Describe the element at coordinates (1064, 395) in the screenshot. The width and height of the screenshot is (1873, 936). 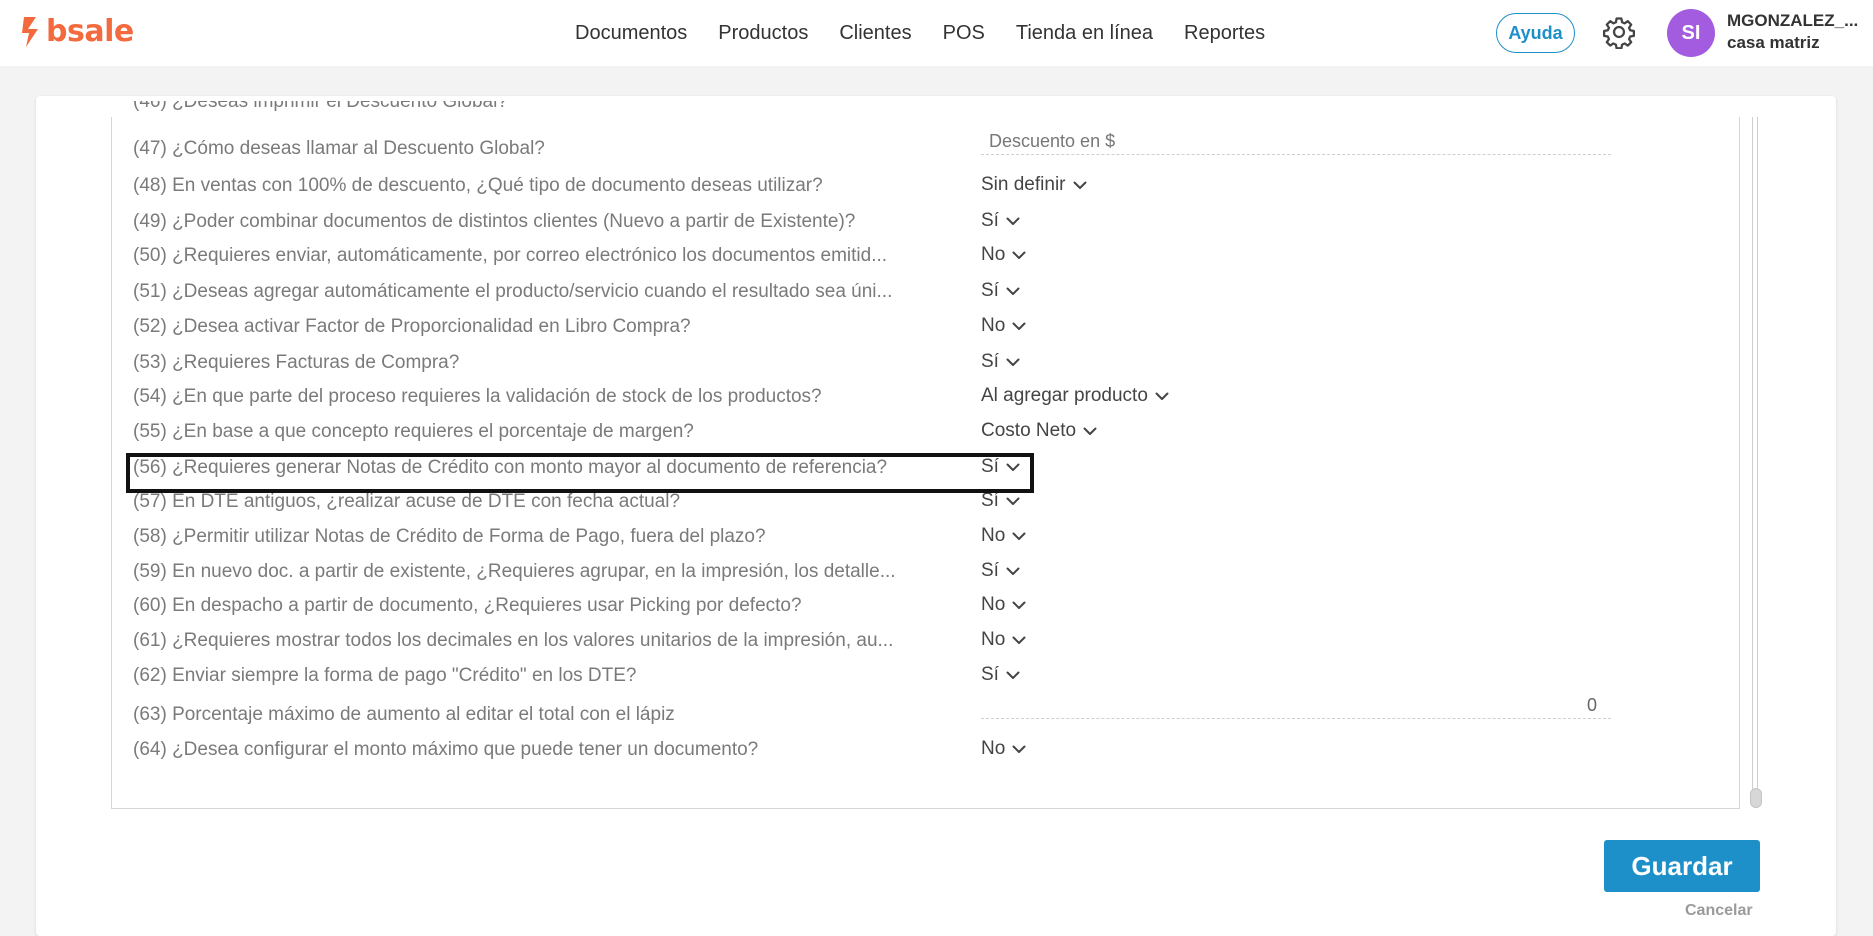
I see `dropdown-value: Al agregar producto` at that location.